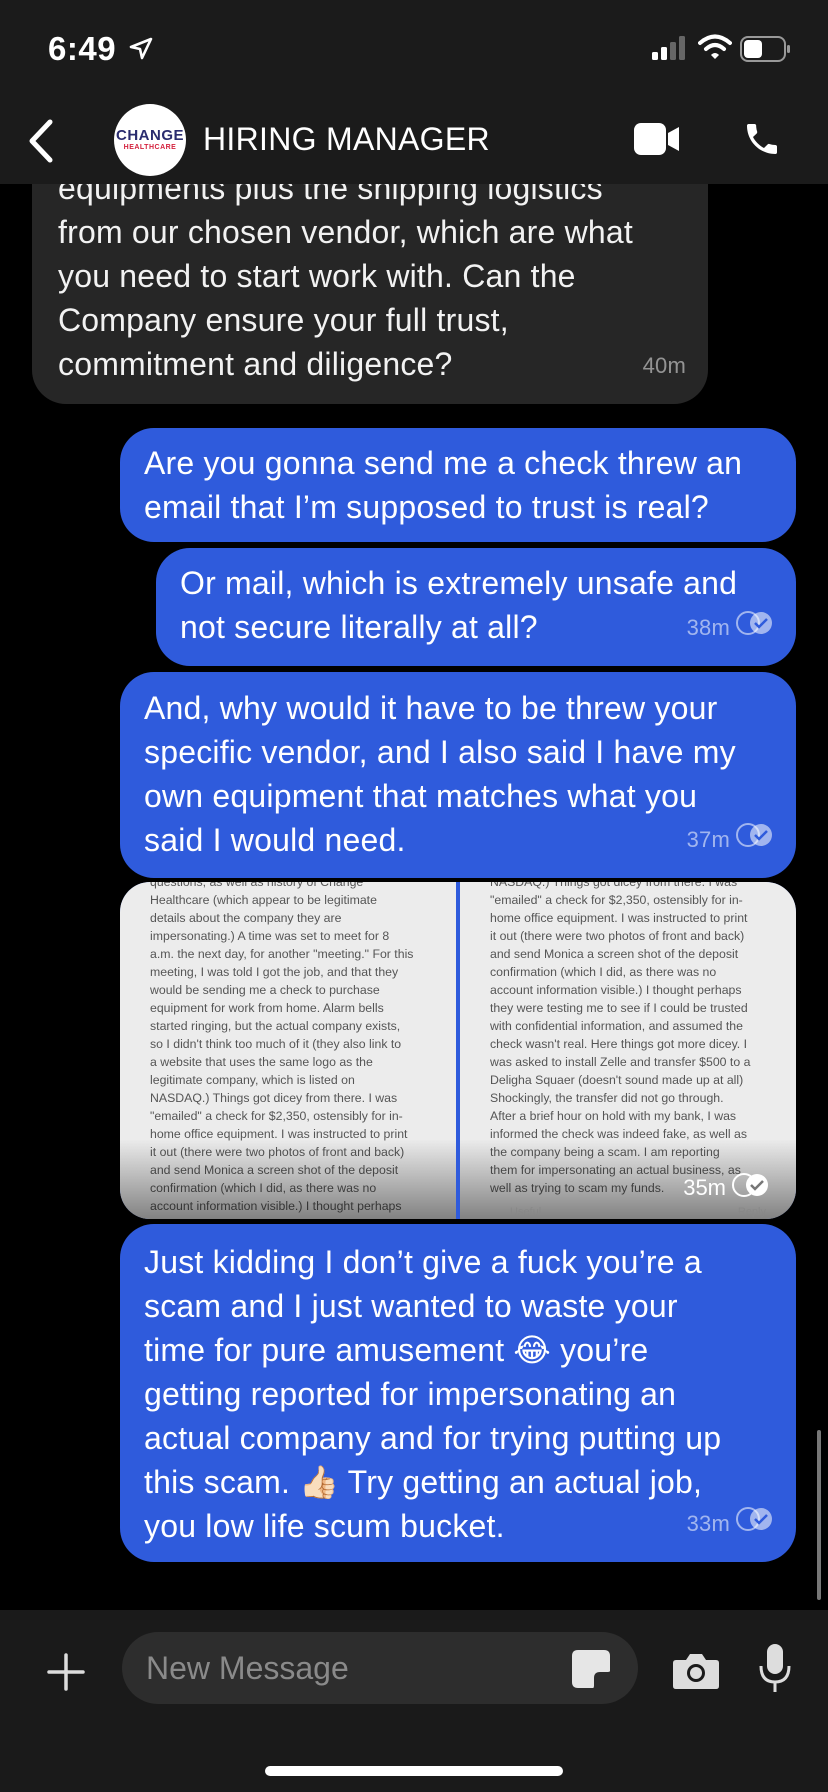  Describe the element at coordinates (265, 990) in the screenshot. I see `screenshot-text-line: would be sending me a check to purchase` at that location.